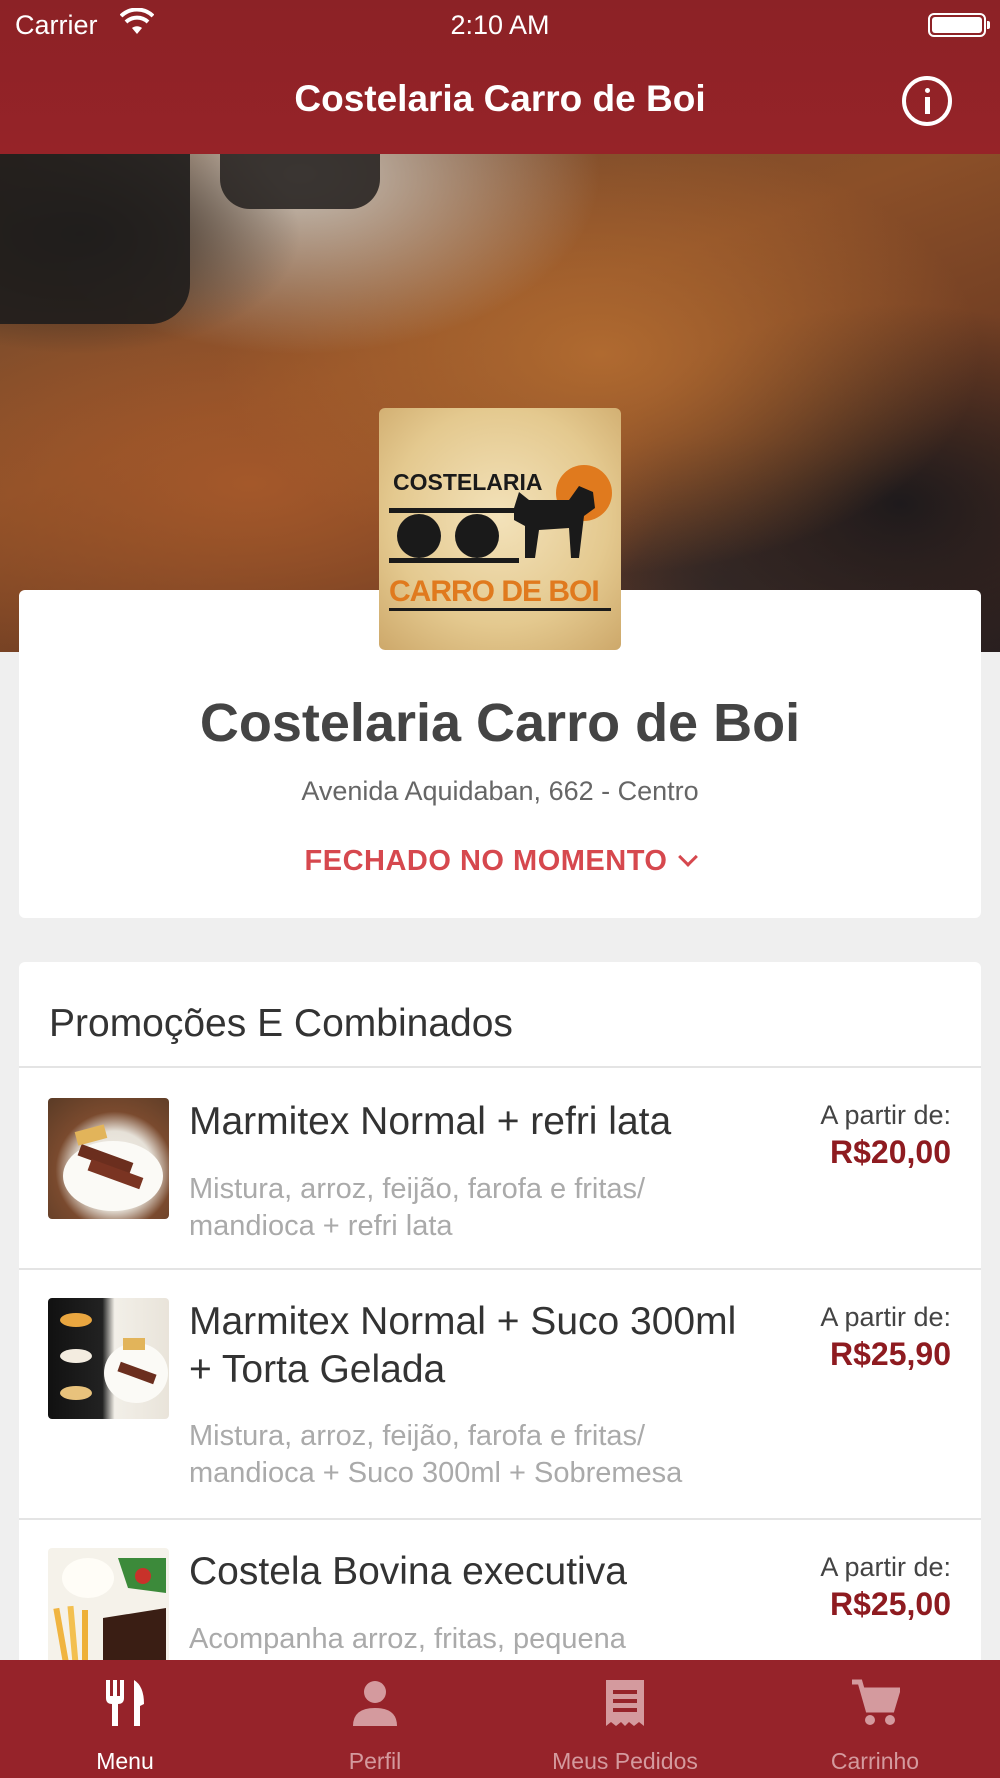 The height and width of the screenshot is (1778, 1000). I want to click on tab-carrinho: Carrinho, so click(875, 1719).